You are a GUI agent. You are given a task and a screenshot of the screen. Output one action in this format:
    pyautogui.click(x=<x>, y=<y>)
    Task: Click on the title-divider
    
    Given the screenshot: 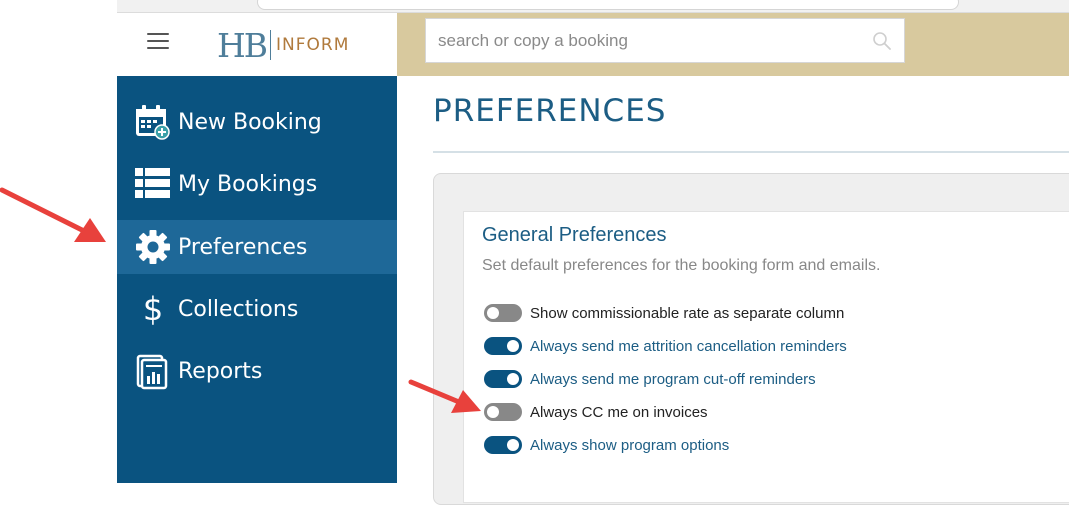 What is the action you would take?
    pyautogui.click(x=751, y=152)
    